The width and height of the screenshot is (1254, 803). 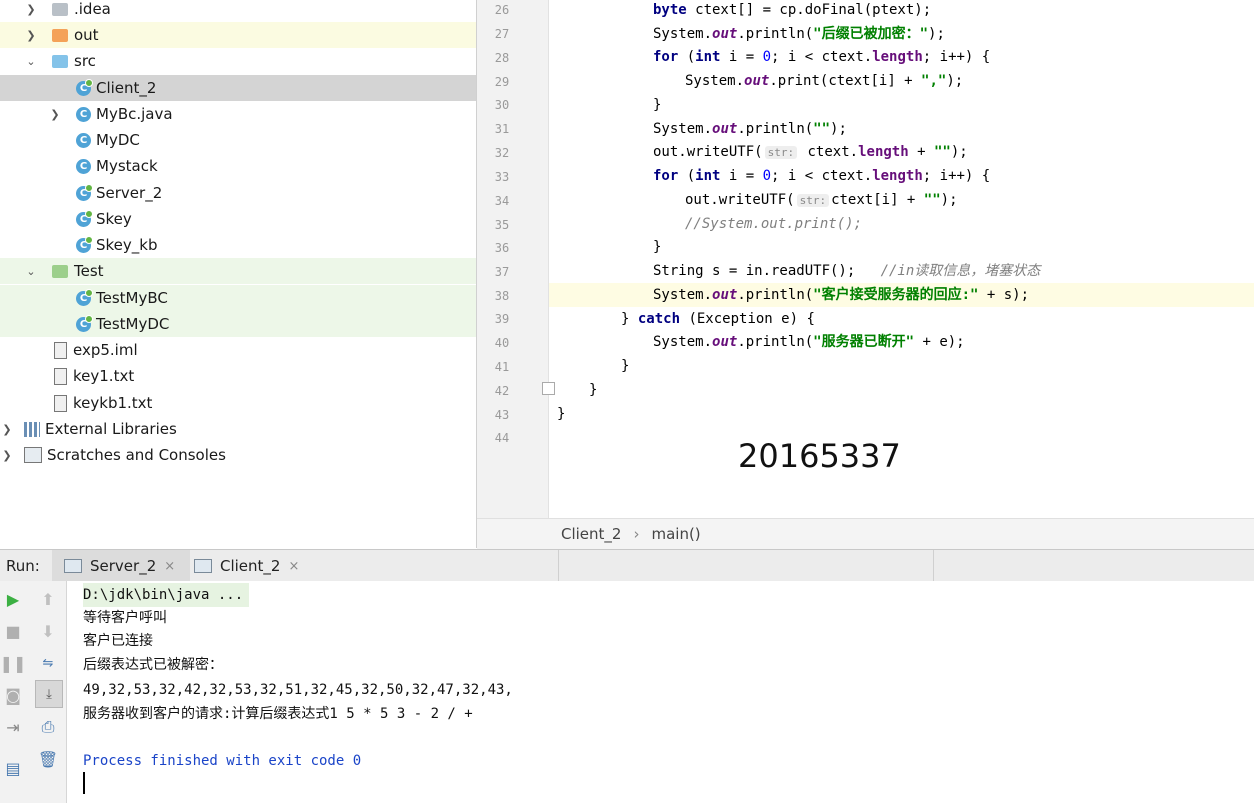 What do you see at coordinates (548, 388) in the screenshot?
I see `fold-icon` at bounding box center [548, 388].